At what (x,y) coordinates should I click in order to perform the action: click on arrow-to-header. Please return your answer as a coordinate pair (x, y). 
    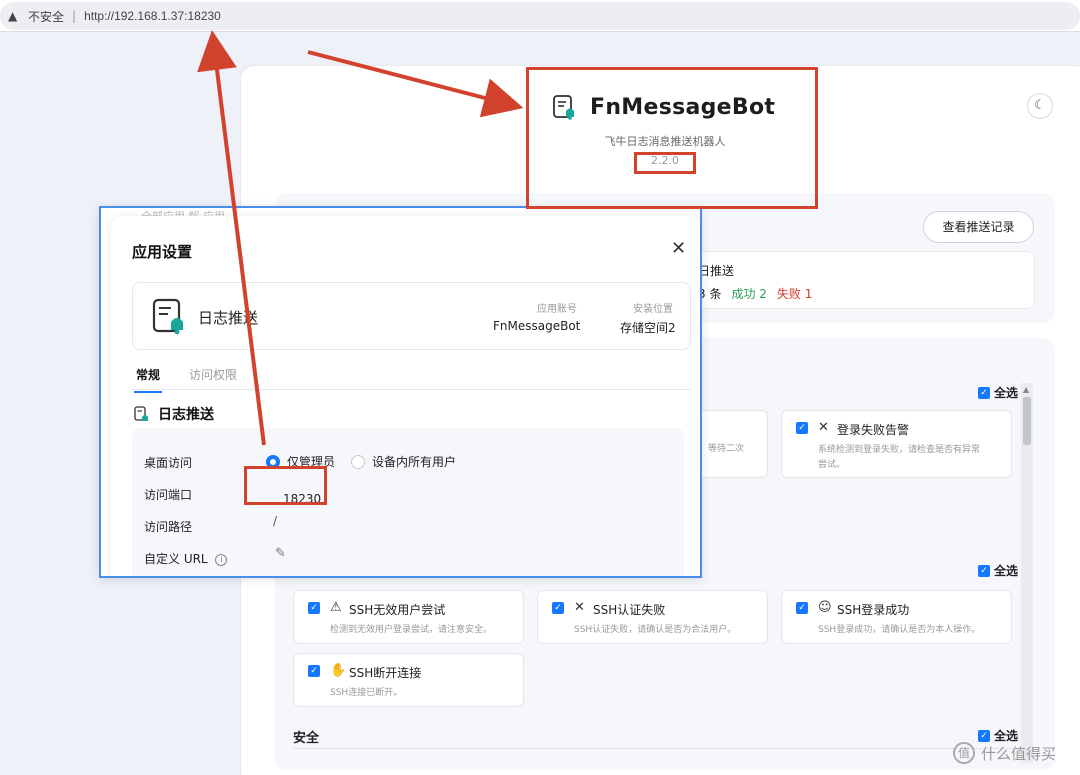
    Looking at the image, I should click on (415, 84).